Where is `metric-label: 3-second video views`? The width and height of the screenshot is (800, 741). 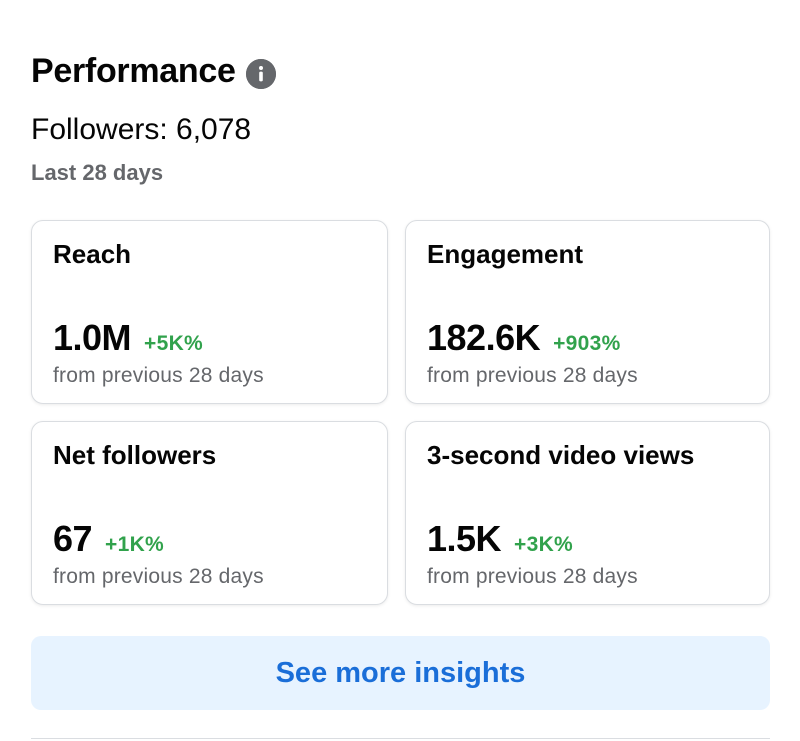 metric-label: 3-second video views is located at coordinates (561, 455).